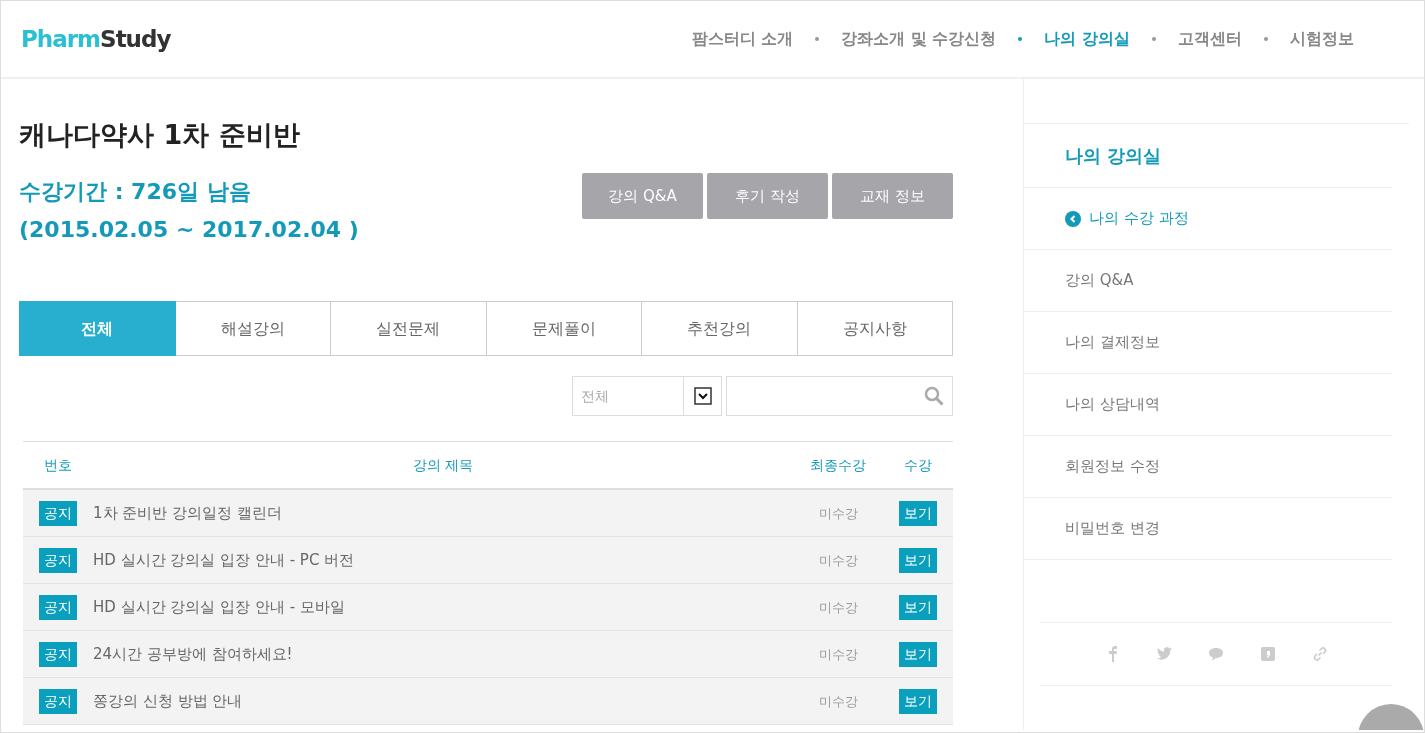 The width and height of the screenshot is (1425, 733). Describe the element at coordinates (443, 513) in the screenshot. I see `lecture-title: 1차 준비반 강의일정 캘린더` at that location.